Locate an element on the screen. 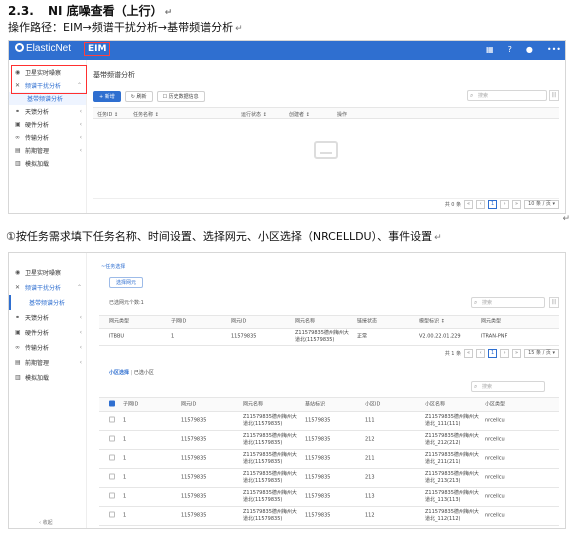 This screenshot has height=533, width=574. select-ne-button: 选择网元 is located at coordinates (126, 282).